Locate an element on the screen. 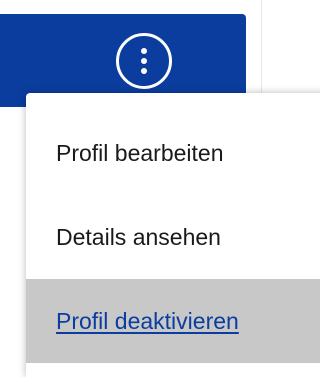 The width and height of the screenshot is (320, 377). kebab-vertical-icon is located at coordinates (144, 61).